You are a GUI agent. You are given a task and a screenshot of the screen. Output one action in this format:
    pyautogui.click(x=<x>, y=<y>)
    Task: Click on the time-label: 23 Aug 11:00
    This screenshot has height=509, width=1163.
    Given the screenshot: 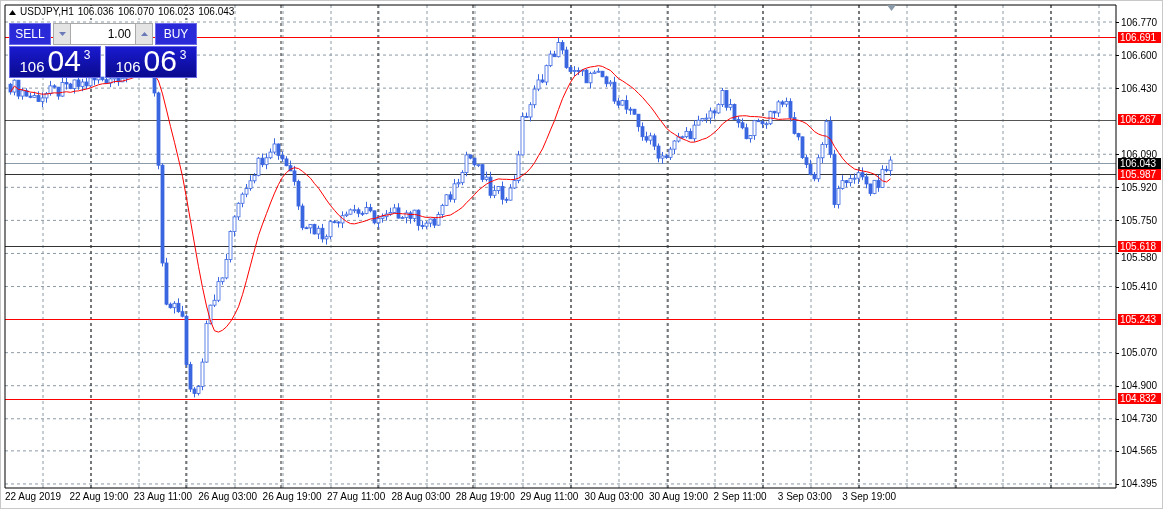 What is the action you would take?
    pyautogui.click(x=162, y=497)
    